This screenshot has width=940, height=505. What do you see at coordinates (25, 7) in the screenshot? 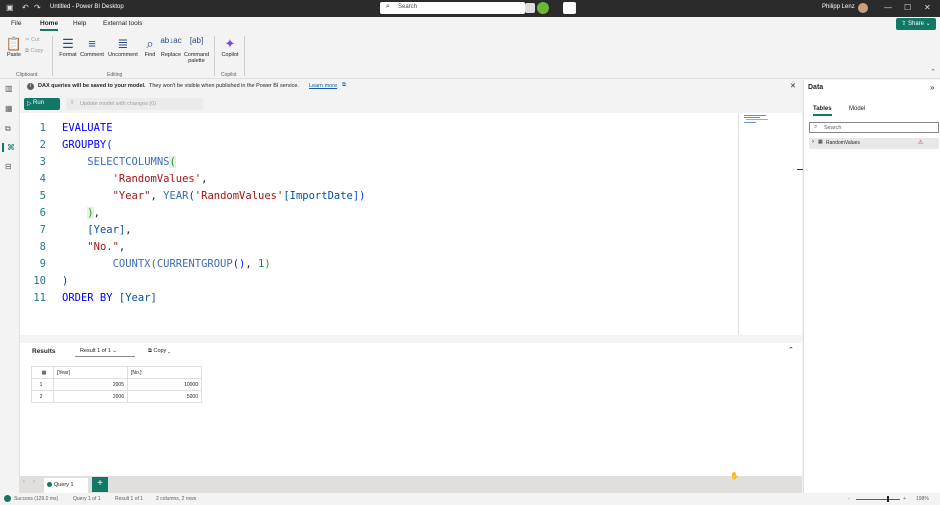
I see `undo-icon: ↶` at bounding box center [25, 7].